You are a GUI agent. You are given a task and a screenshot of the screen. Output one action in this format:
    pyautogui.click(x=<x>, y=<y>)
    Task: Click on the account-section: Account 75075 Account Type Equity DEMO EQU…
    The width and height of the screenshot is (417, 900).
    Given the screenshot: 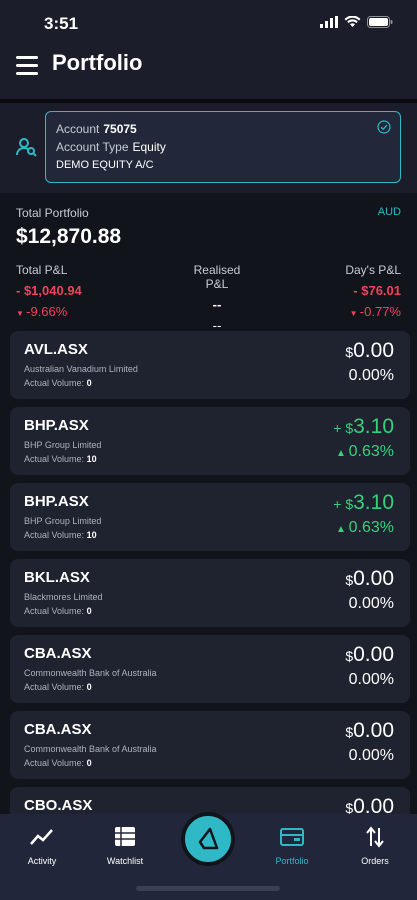 What is the action you would take?
    pyautogui.click(x=208, y=148)
    